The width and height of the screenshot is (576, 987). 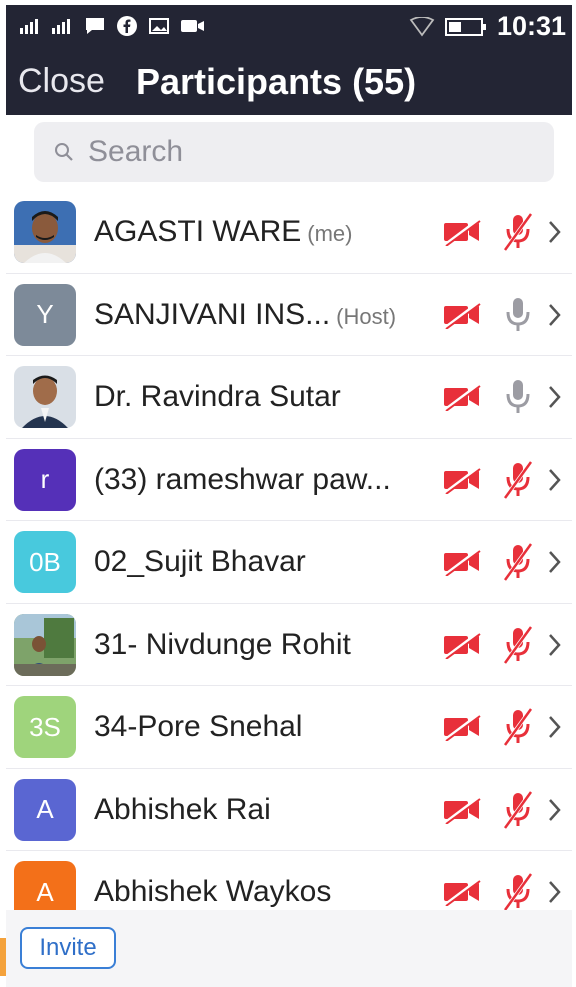 I want to click on edge-accent, so click(x=3, y=957).